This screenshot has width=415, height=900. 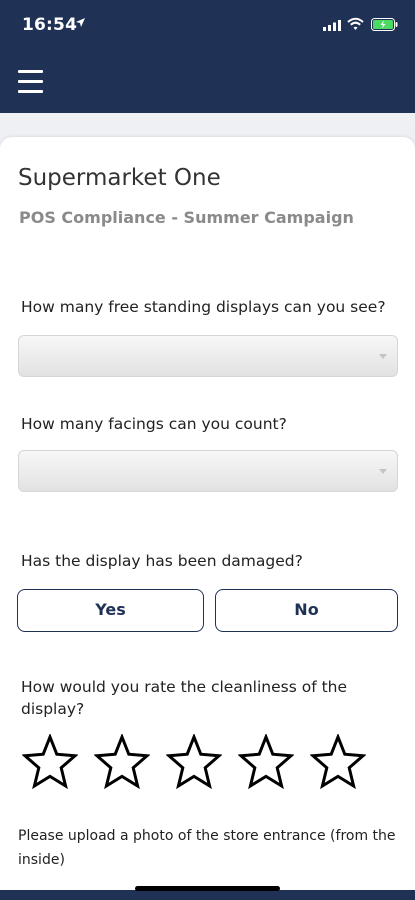 What do you see at coordinates (50, 762) in the screenshot?
I see `star-1-icon` at bounding box center [50, 762].